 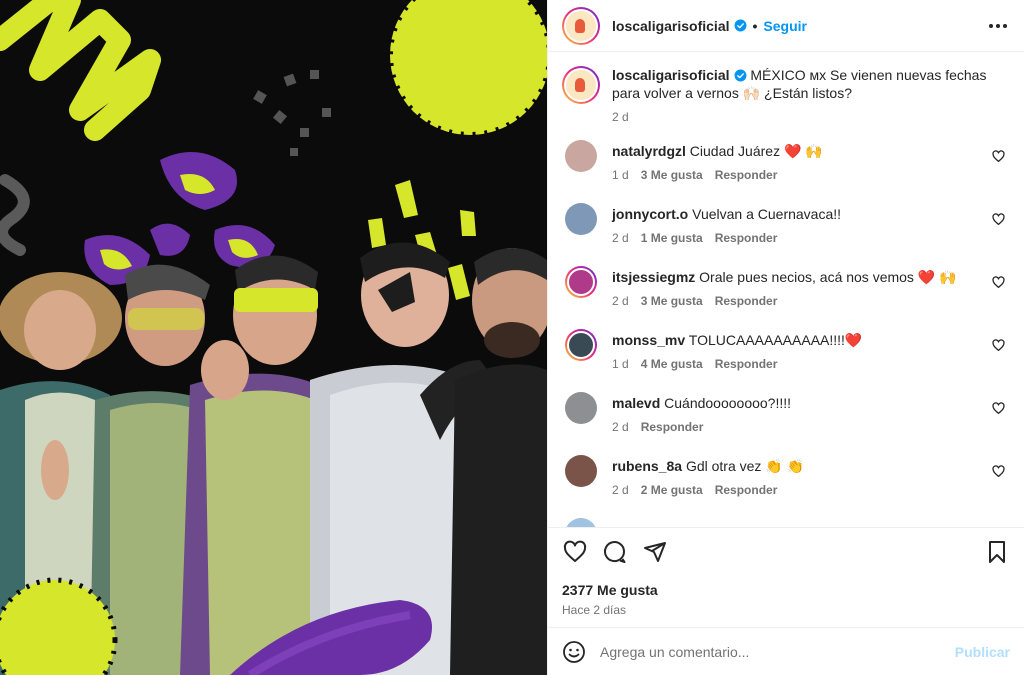 What do you see at coordinates (777, 651) in the screenshot?
I see `comment-input` at bounding box center [777, 651].